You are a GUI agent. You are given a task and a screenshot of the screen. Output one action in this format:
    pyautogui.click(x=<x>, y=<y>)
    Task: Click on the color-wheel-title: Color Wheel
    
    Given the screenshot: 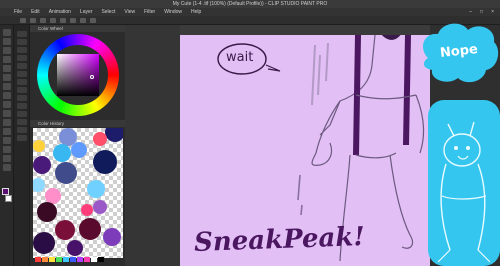 What is the action you would take?
    pyautogui.click(x=77, y=28)
    